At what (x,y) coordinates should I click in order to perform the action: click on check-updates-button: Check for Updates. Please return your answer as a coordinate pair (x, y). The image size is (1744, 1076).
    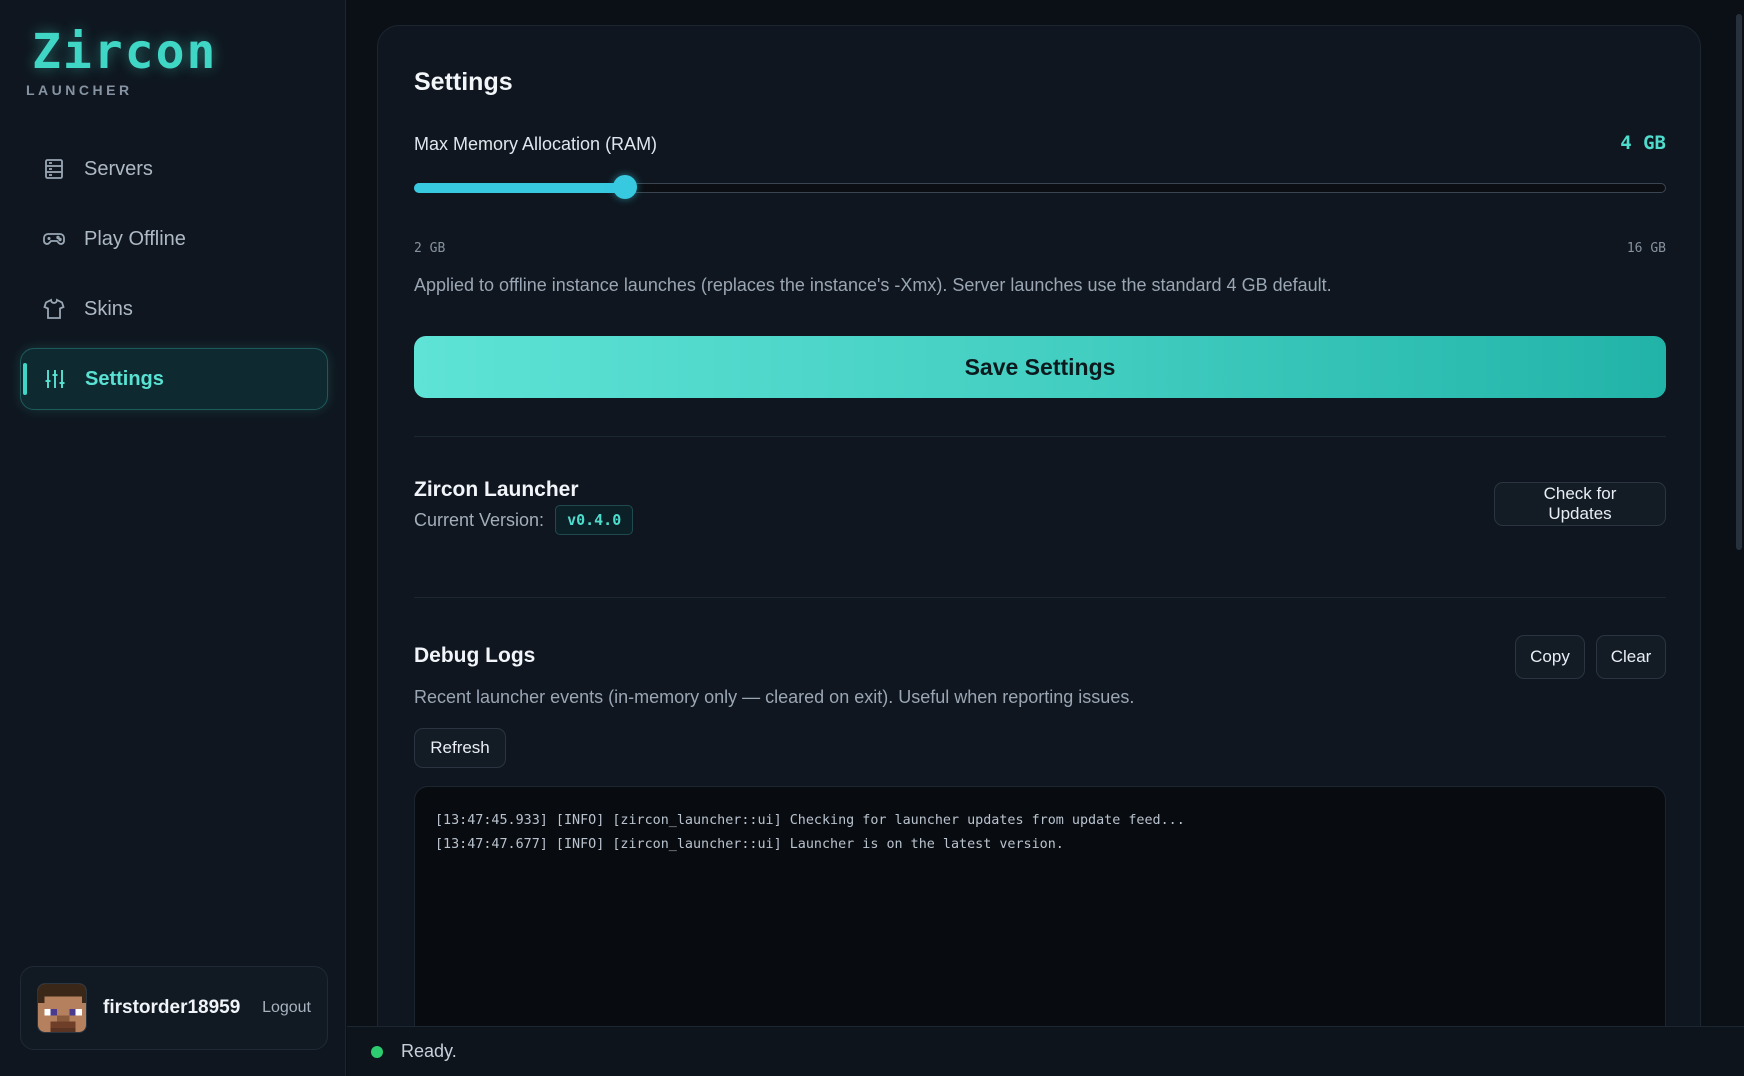
    Looking at the image, I should click on (1580, 504).